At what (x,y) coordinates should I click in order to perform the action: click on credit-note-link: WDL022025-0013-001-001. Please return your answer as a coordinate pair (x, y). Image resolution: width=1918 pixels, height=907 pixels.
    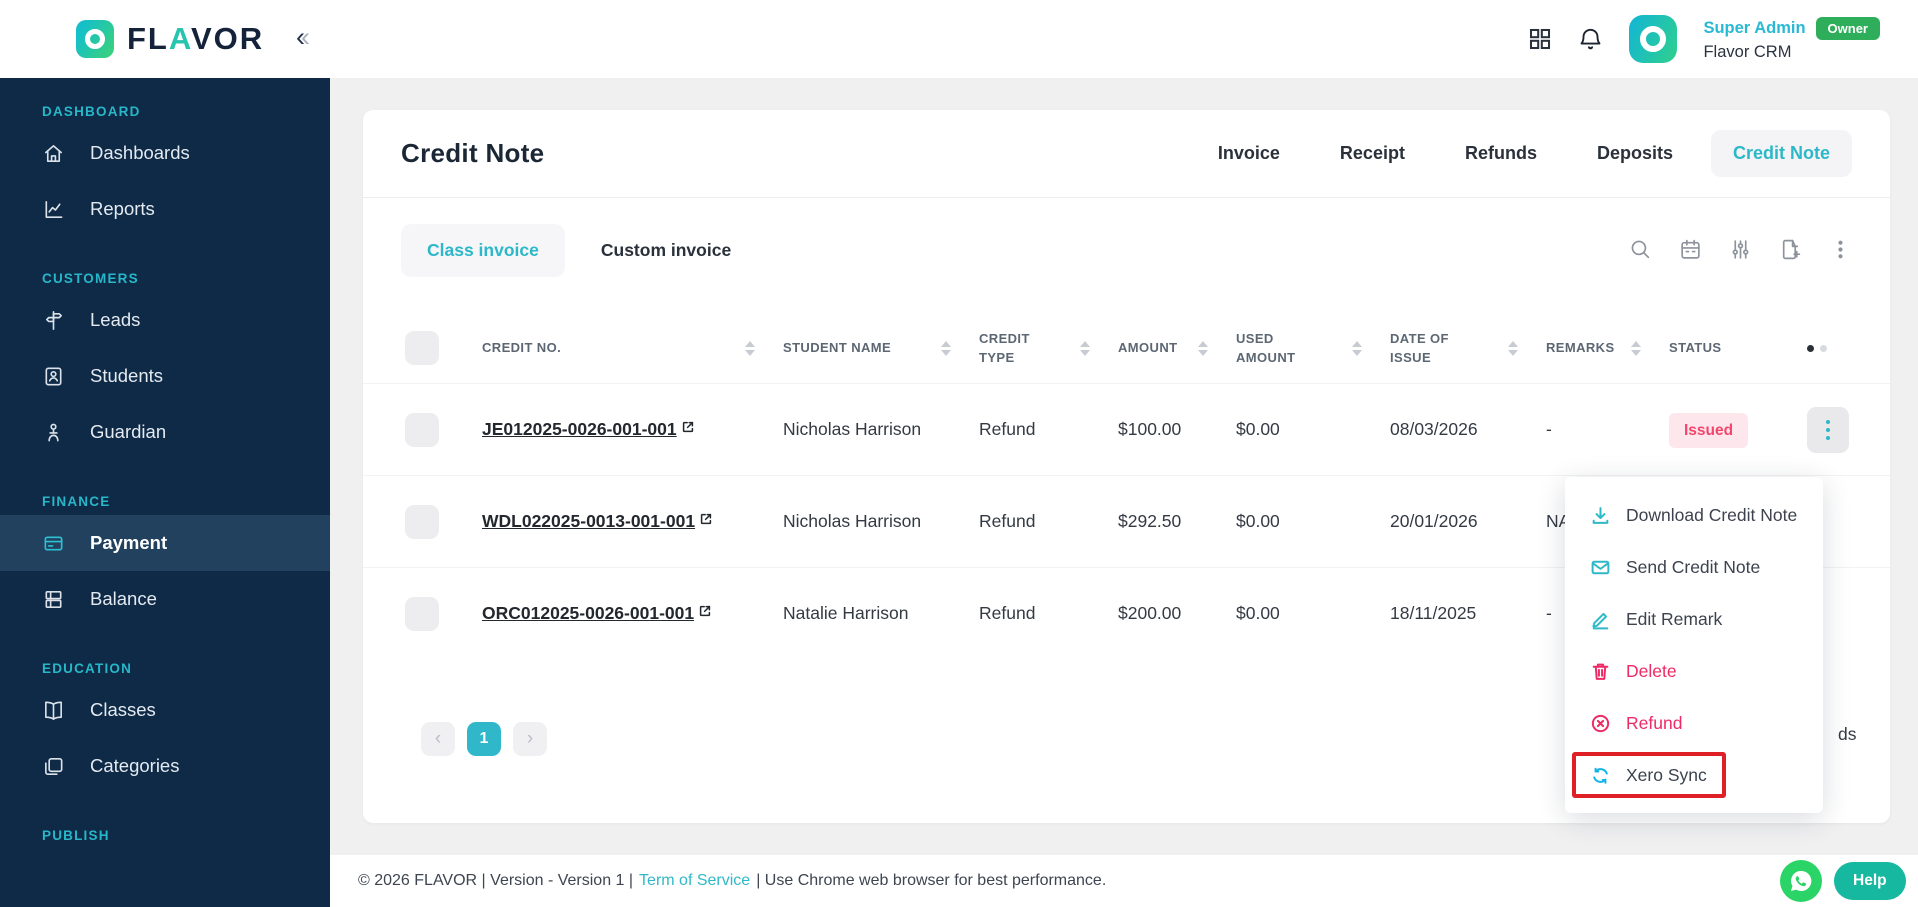
    Looking at the image, I should click on (632, 521).